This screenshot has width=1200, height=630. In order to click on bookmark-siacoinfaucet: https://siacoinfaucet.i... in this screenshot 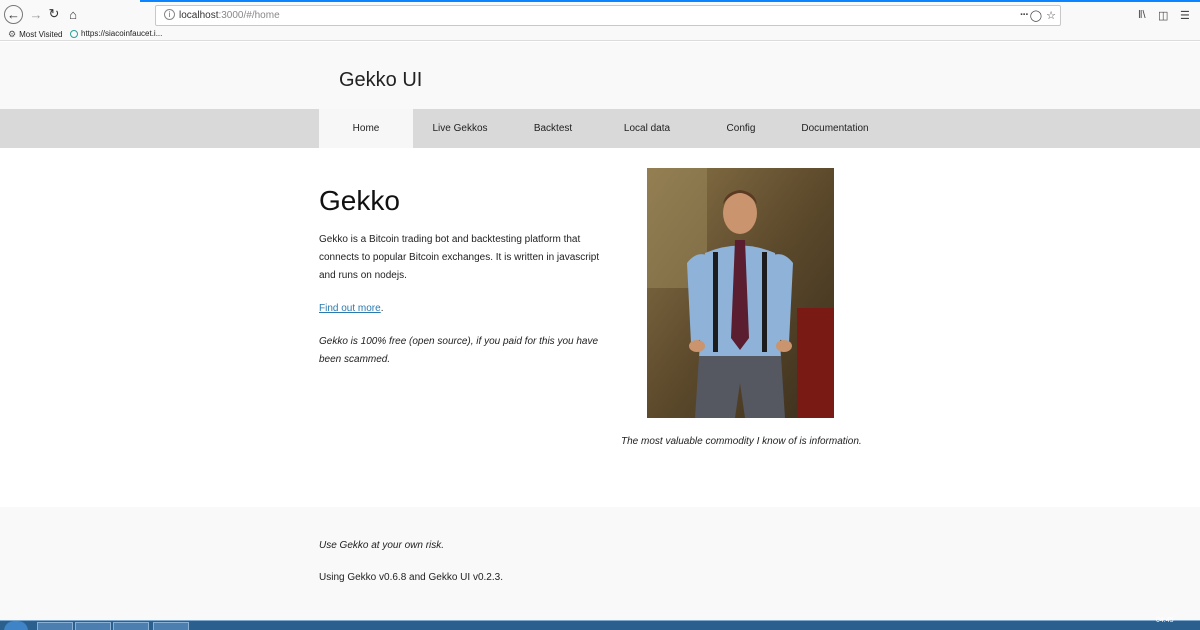, I will do `click(116, 33)`.